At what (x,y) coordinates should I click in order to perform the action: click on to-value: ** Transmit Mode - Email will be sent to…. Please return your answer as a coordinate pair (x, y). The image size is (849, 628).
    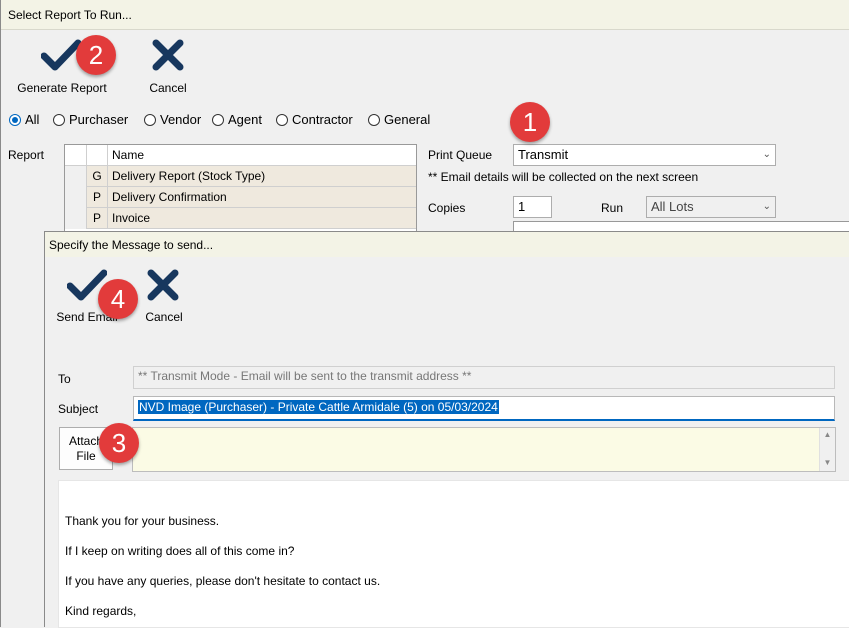
    Looking at the image, I should click on (305, 376).